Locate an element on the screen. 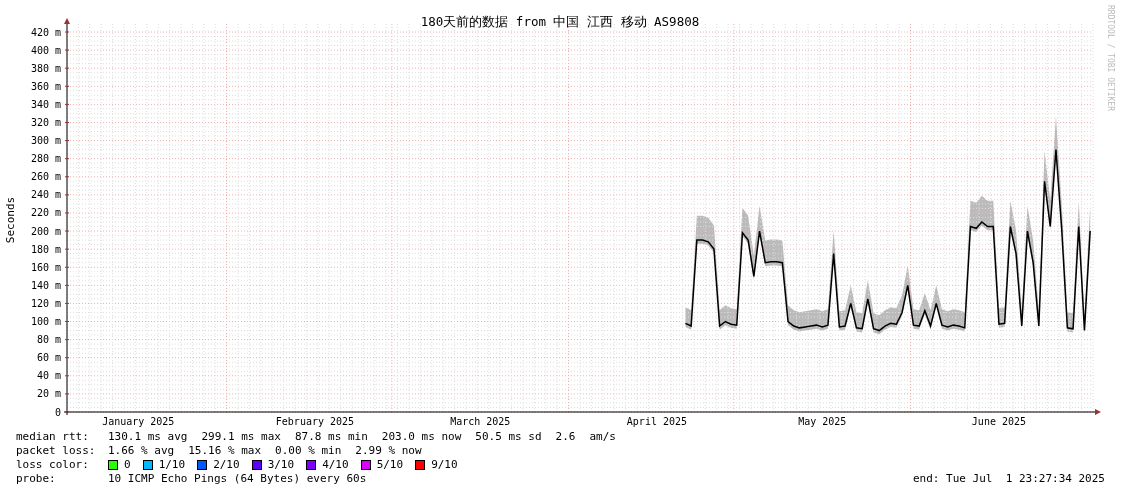 The image size is (1121, 494). stat-value: 299.1 ms max is located at coordinates (241, 437).